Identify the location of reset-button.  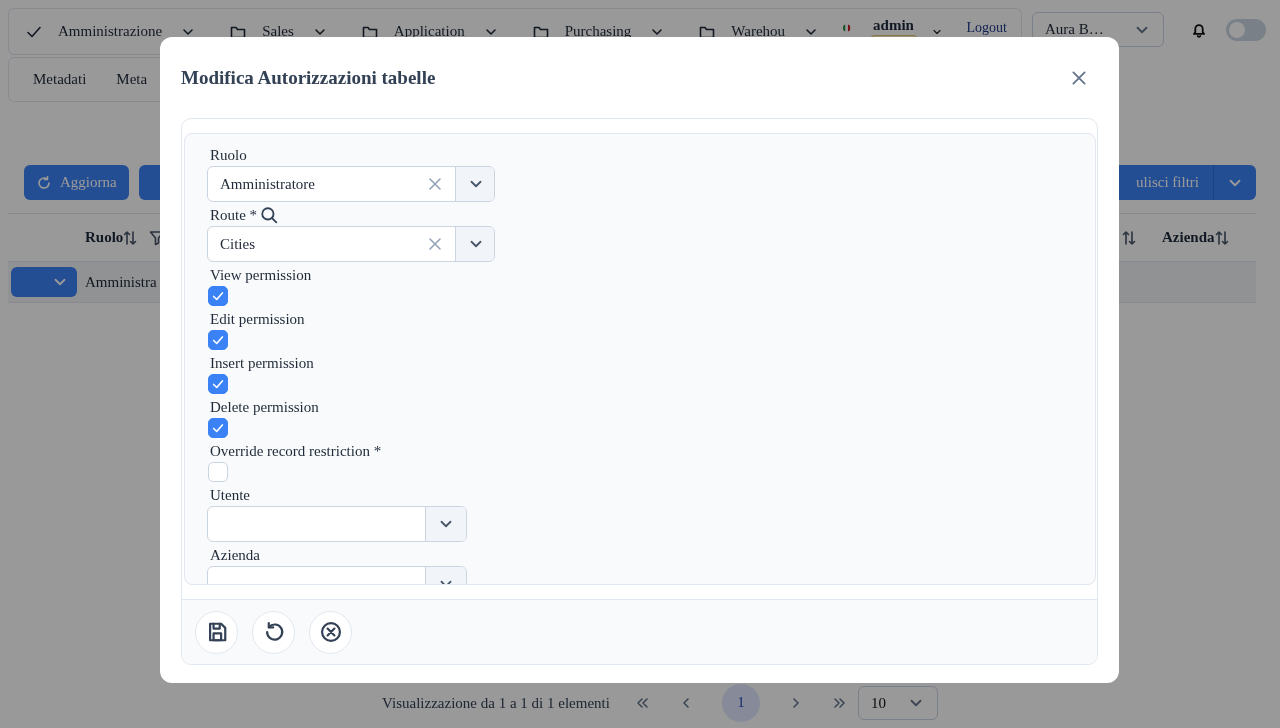
(273, 632).